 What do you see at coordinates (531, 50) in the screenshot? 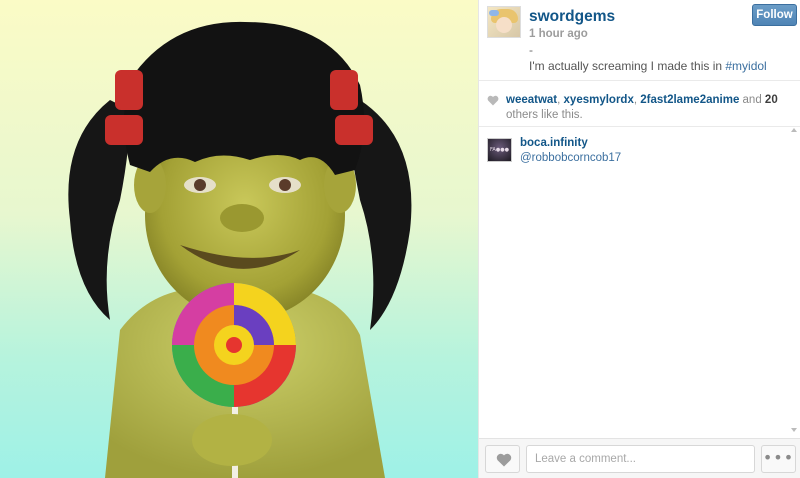
I see `caption-dash: -` at bounding box center [531, 50].